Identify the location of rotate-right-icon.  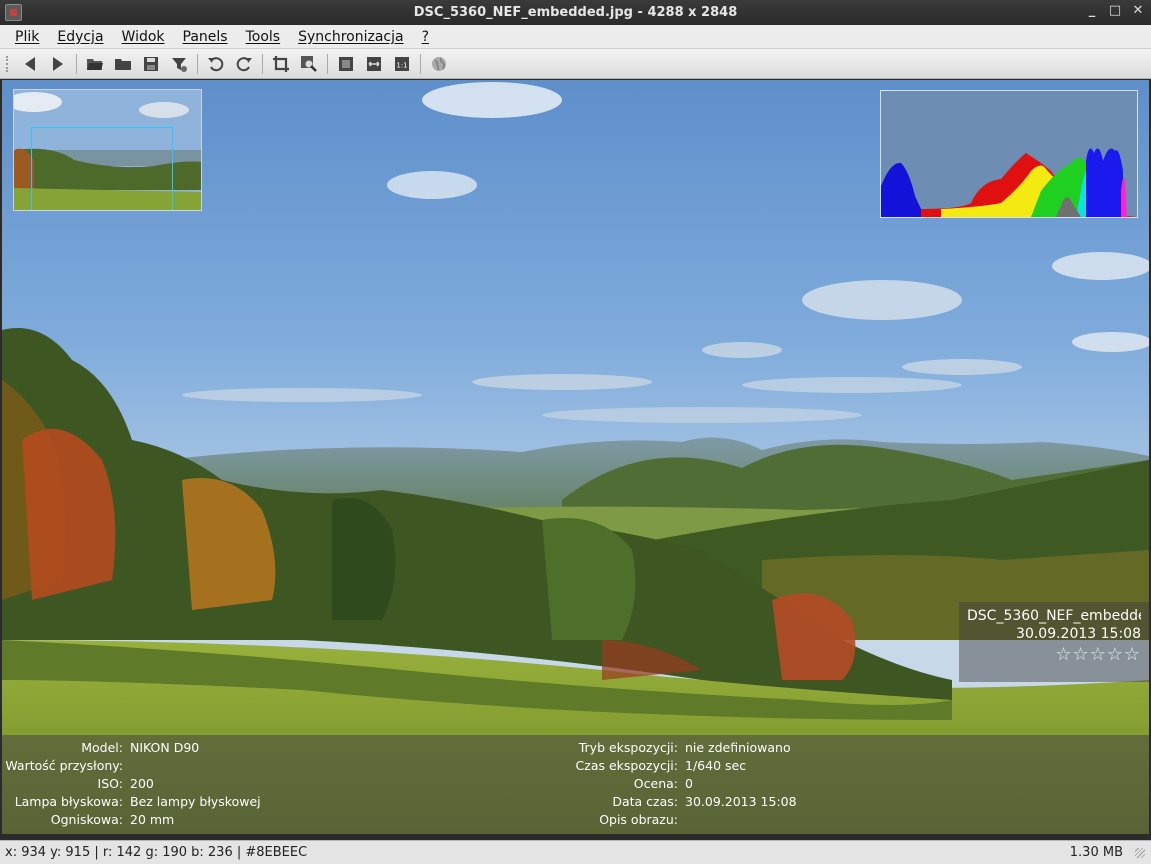
(244, 63).